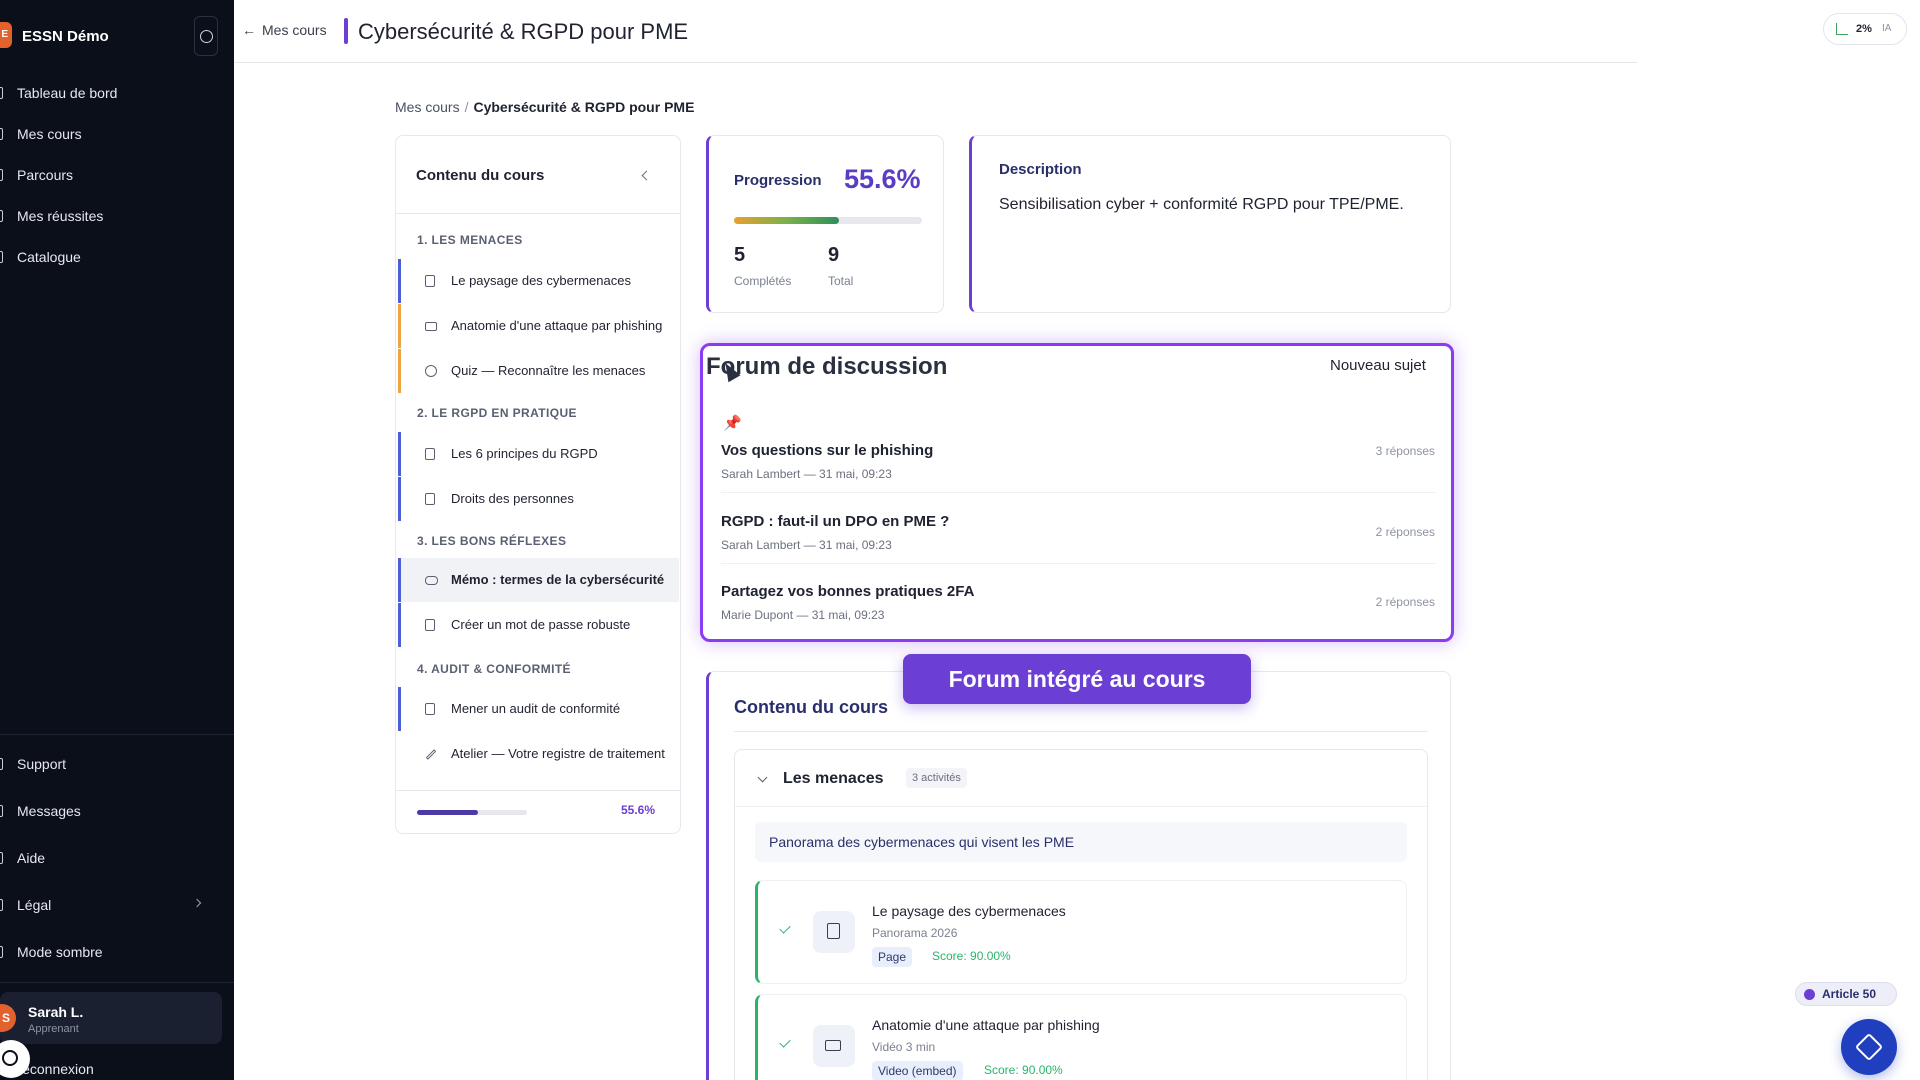 This screenshot has height=1080, width=1920. Describe the element at coordinates (470, 240) in the screenshot. I see `section-heading: 1. LES MENACES` at that location.